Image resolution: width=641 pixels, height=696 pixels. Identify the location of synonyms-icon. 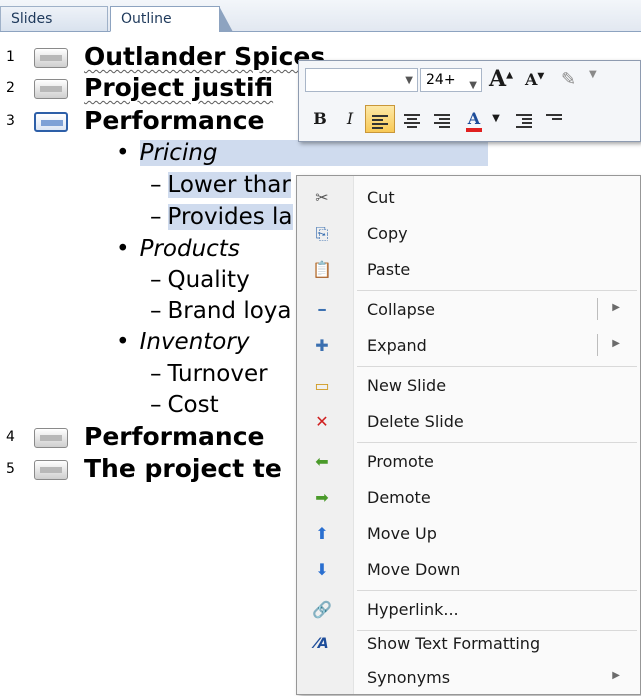
(322, 678).